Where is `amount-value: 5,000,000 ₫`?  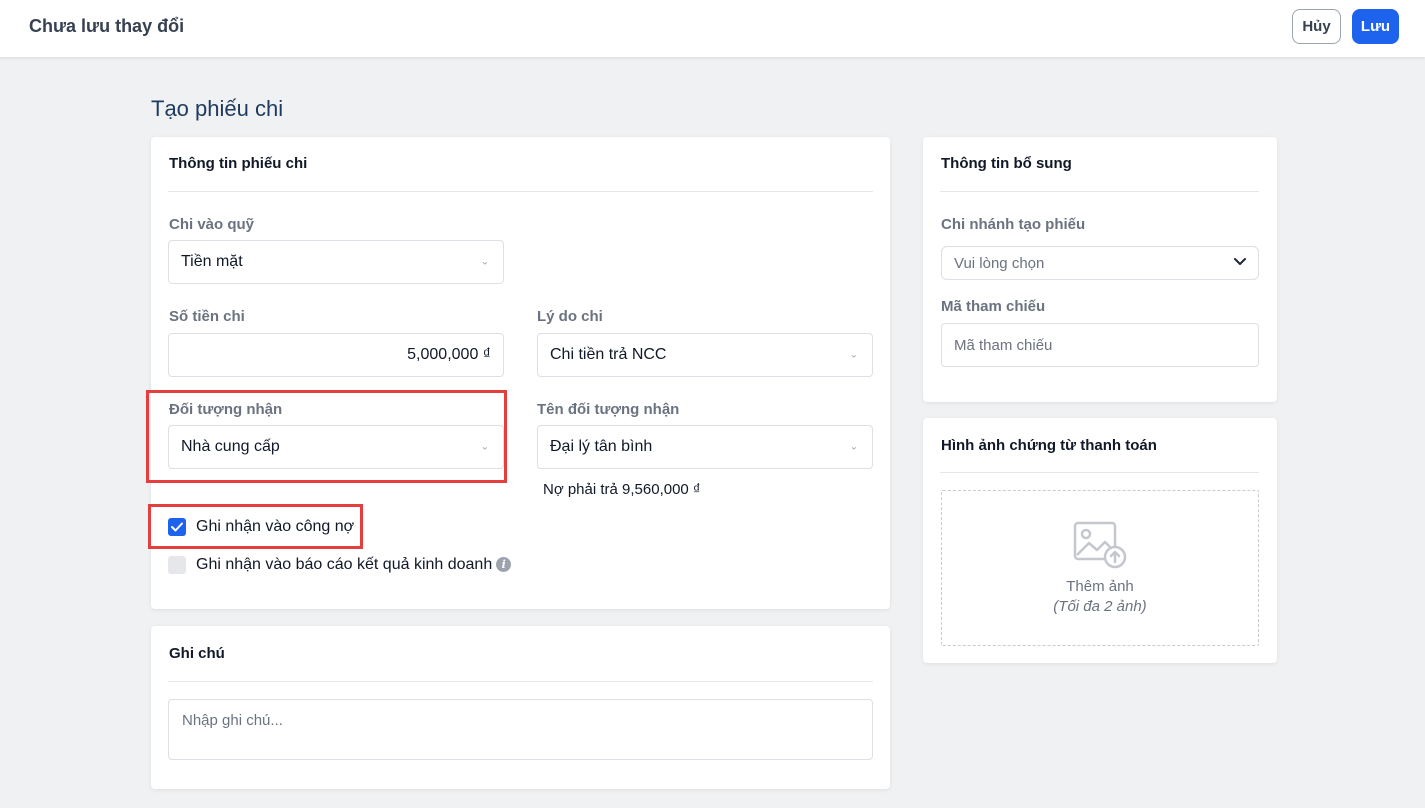 amount-value: 5,000,000 ₫ is located at coordinates (449, 354).